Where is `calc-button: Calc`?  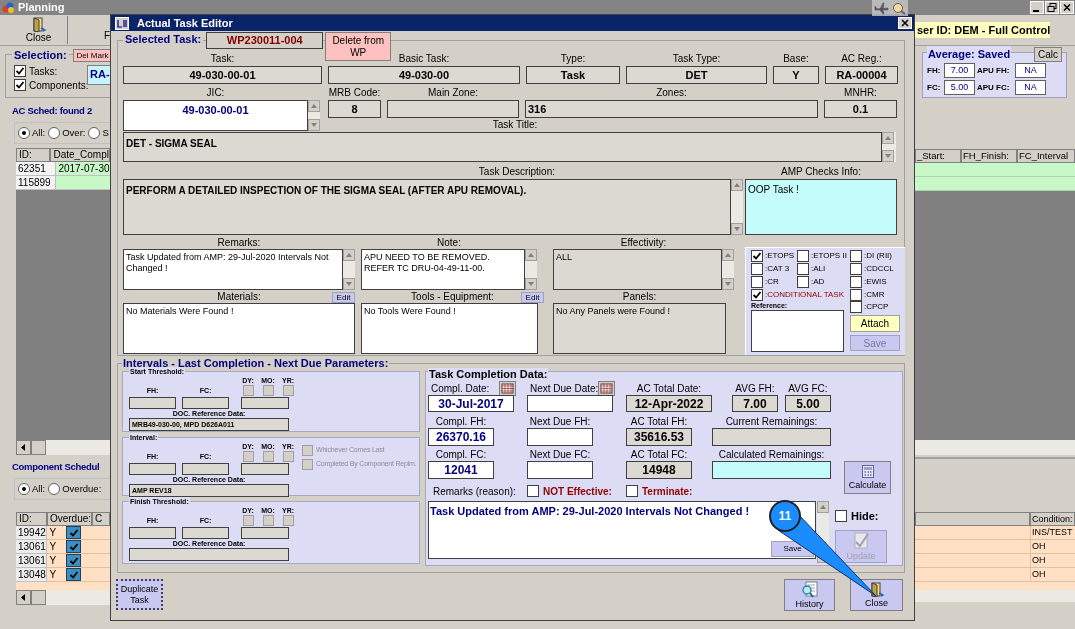
calc-button: Calc is located at coordinates (1048, 54).